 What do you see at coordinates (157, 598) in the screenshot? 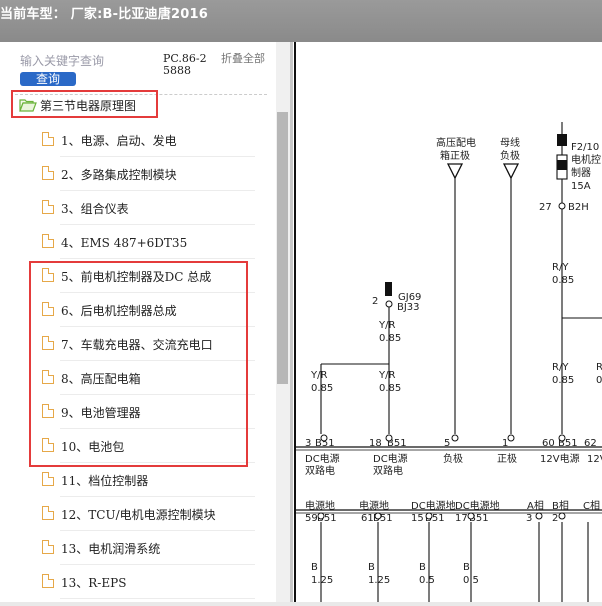
I see `row-separator` at bounding box center [157, 598].